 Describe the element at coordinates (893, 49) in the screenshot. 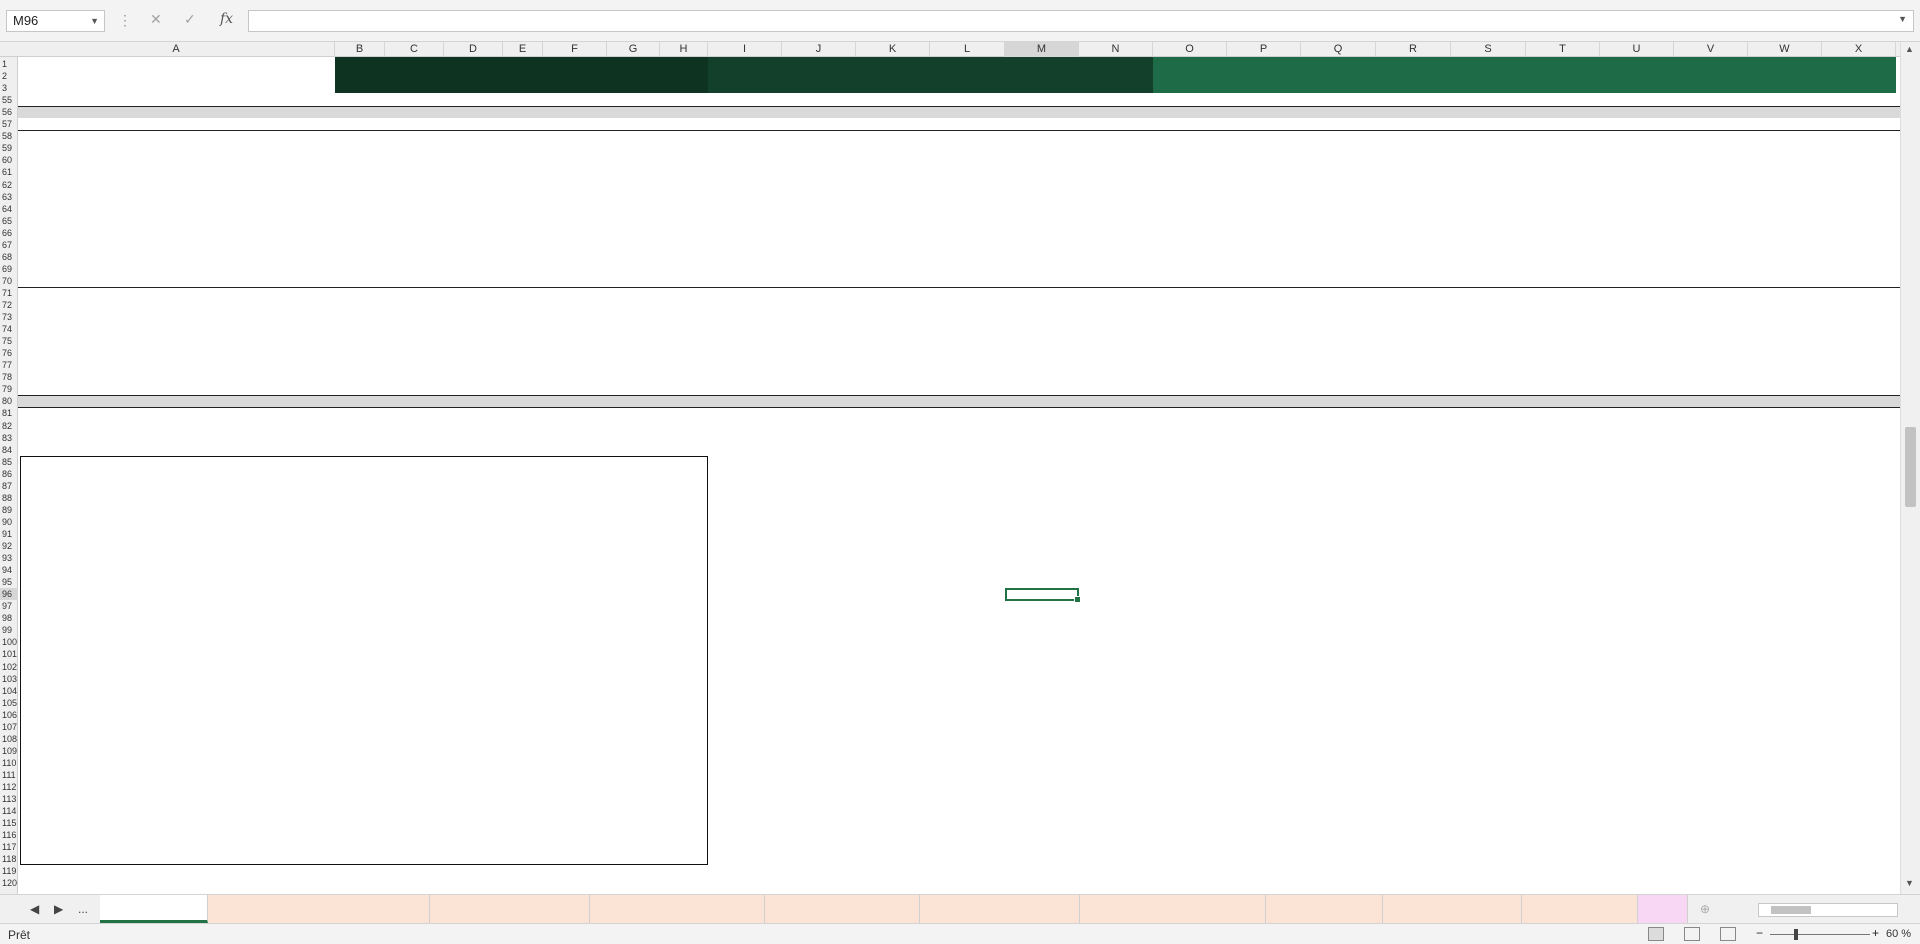

I see `column-header-k: K` at that location.